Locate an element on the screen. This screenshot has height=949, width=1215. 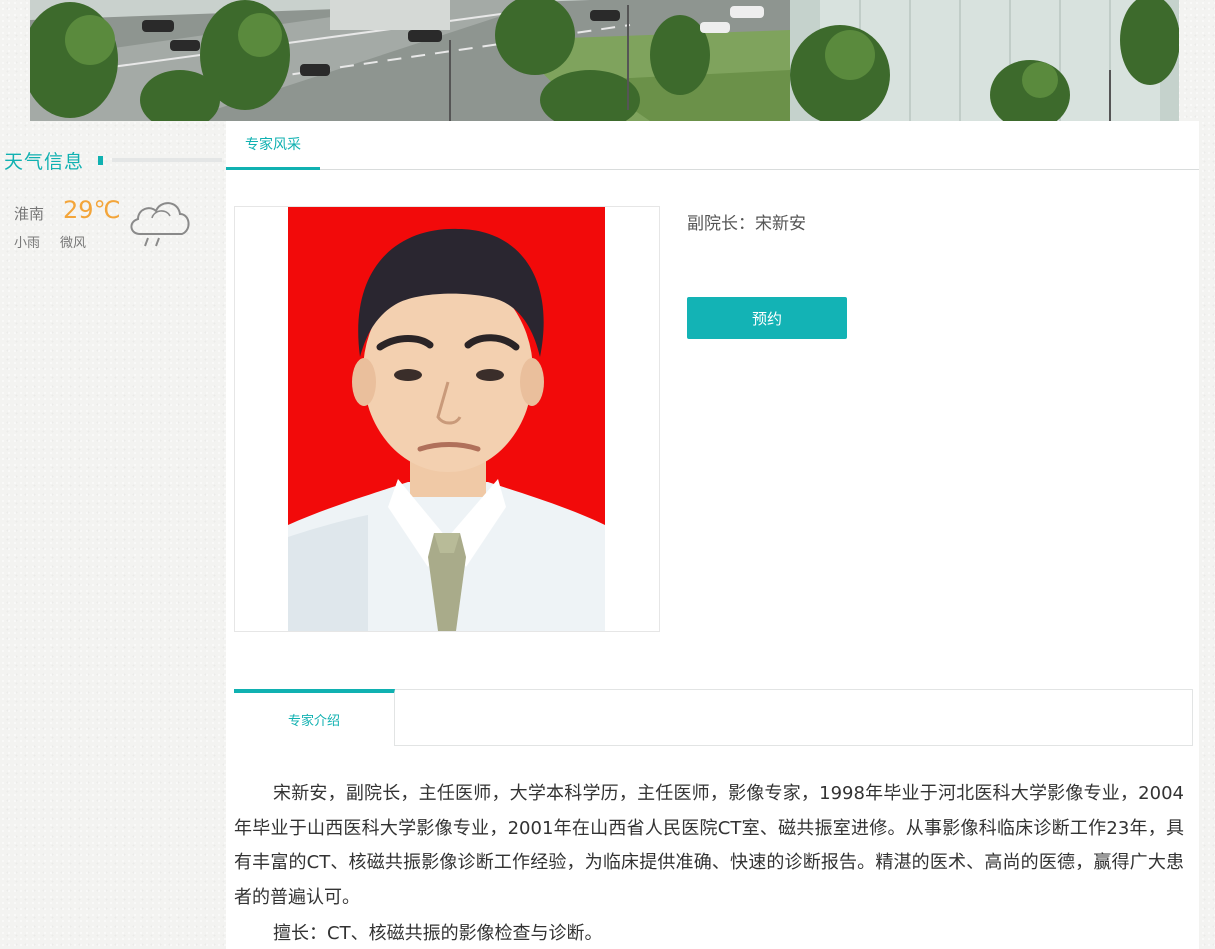
weather-divider is located at coordinates (167, 160).